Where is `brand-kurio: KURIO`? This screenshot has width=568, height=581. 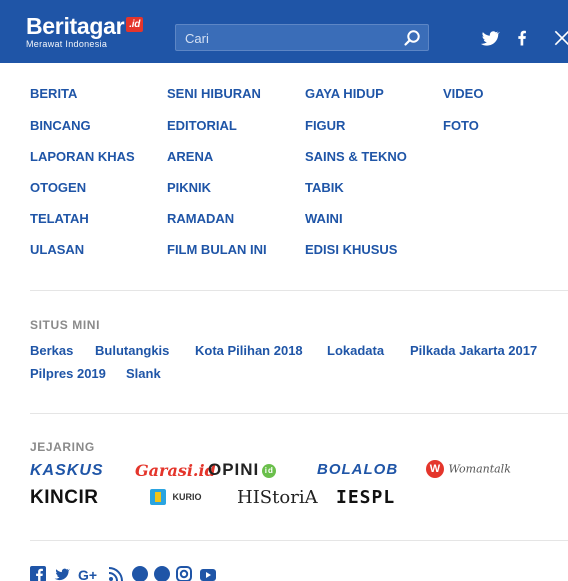 brand-kurio: KURIO is located at coordinates (175, 497).